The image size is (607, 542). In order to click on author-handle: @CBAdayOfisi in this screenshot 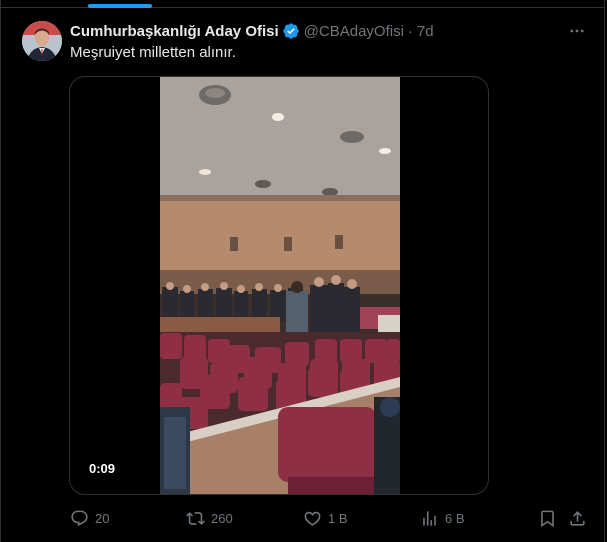, I will do `click(354, 31)`.